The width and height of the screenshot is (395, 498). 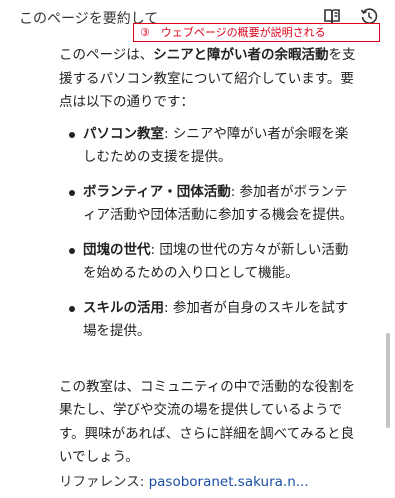 What do you see at coordinates (104, 482) in the screenshot?
I see `reference-label: リファレンス:` at bounding box center [104, 482].